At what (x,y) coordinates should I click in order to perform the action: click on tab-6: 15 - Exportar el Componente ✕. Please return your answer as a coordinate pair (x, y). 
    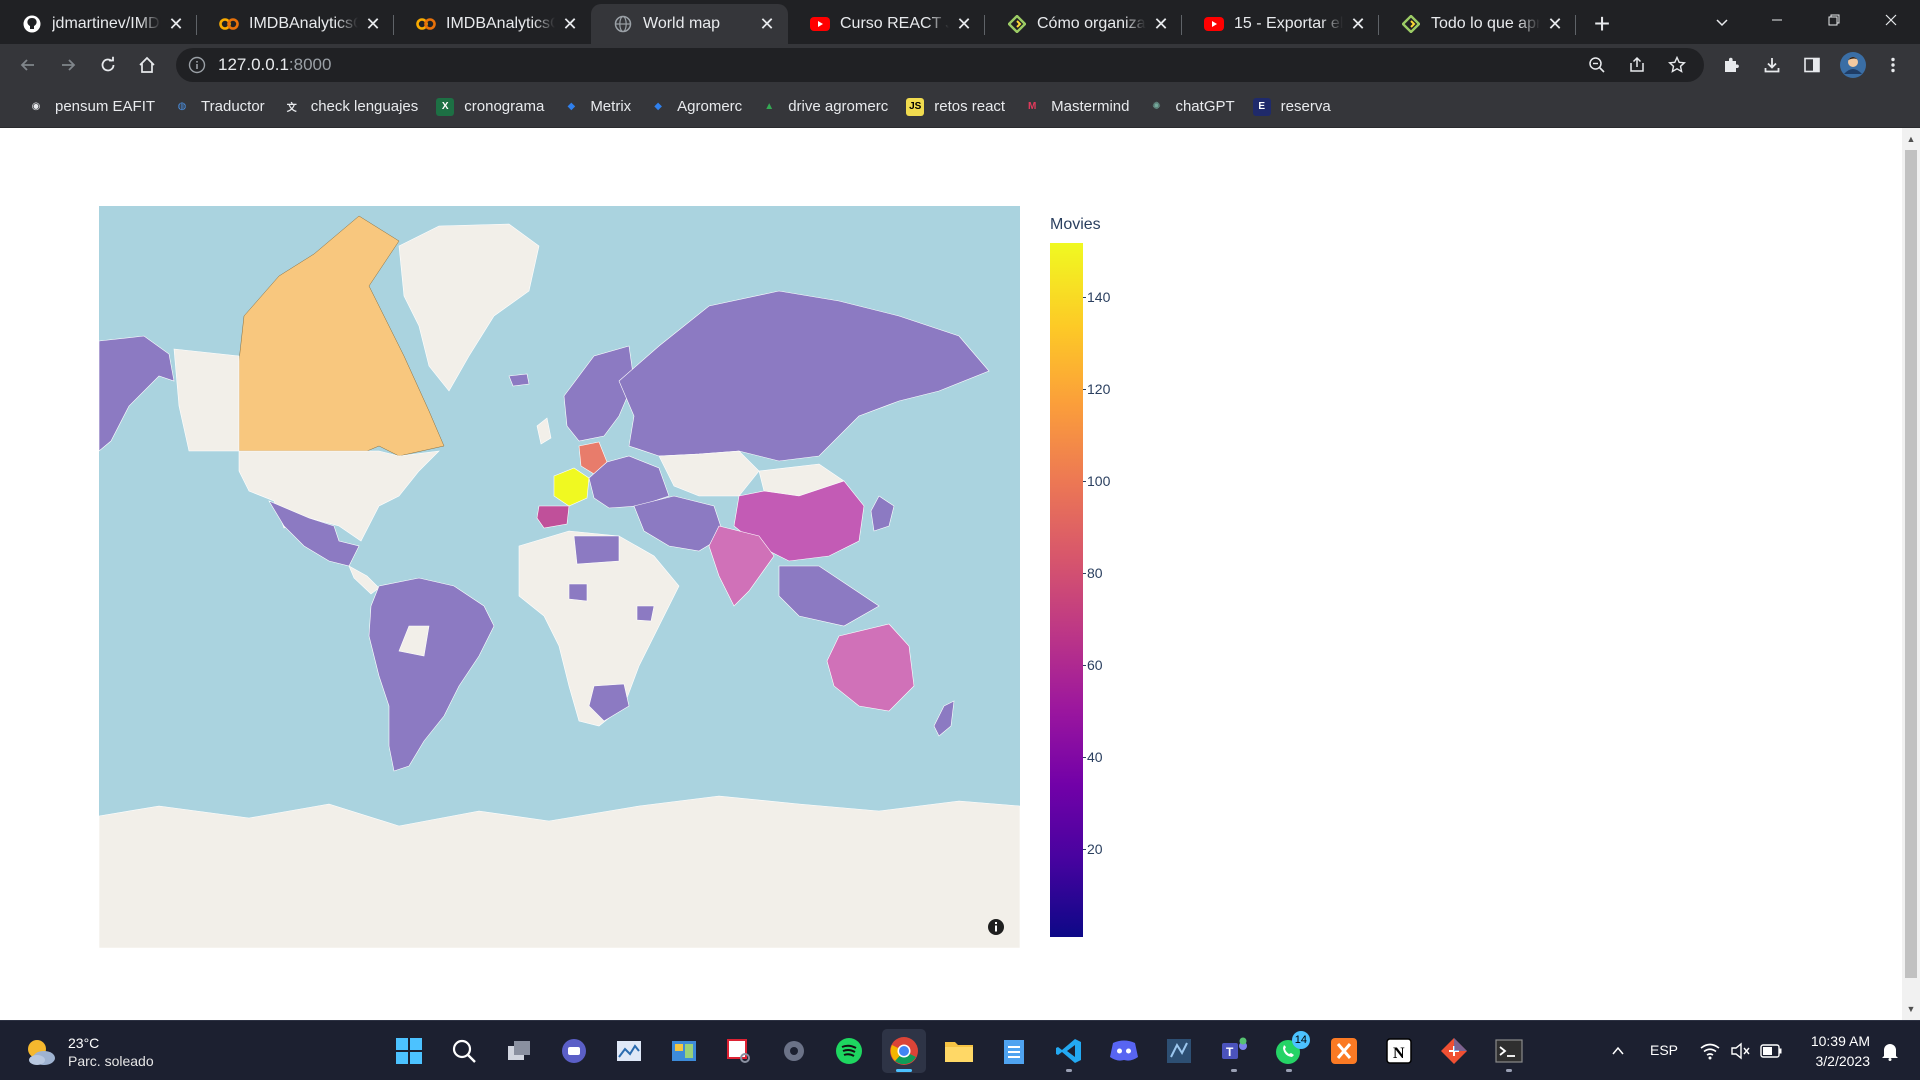
    Looking at the image, I should click on (1280, 24).